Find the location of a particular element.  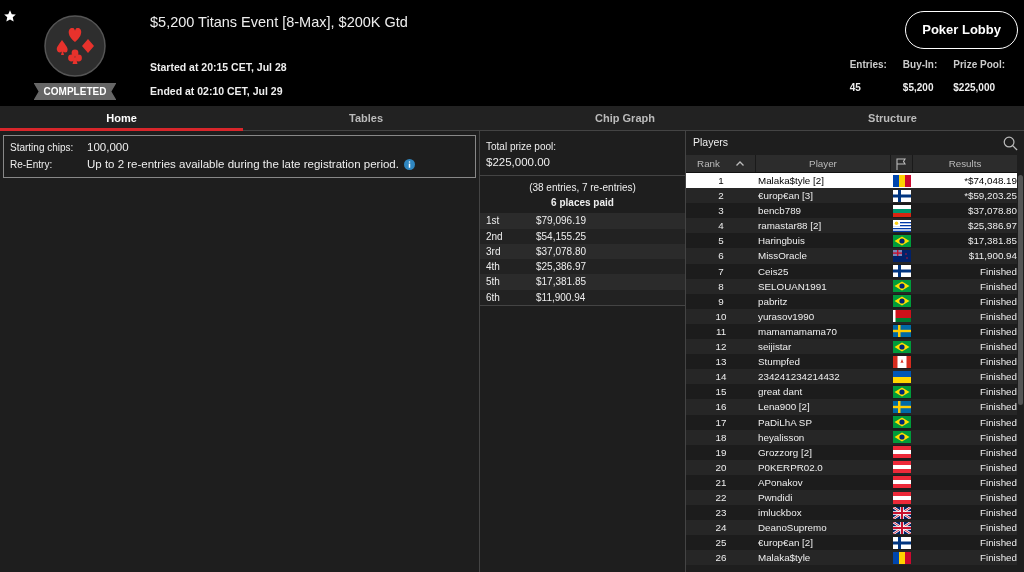

player-cell-text: €urop€an [3] is located at coordinates (786, 196).